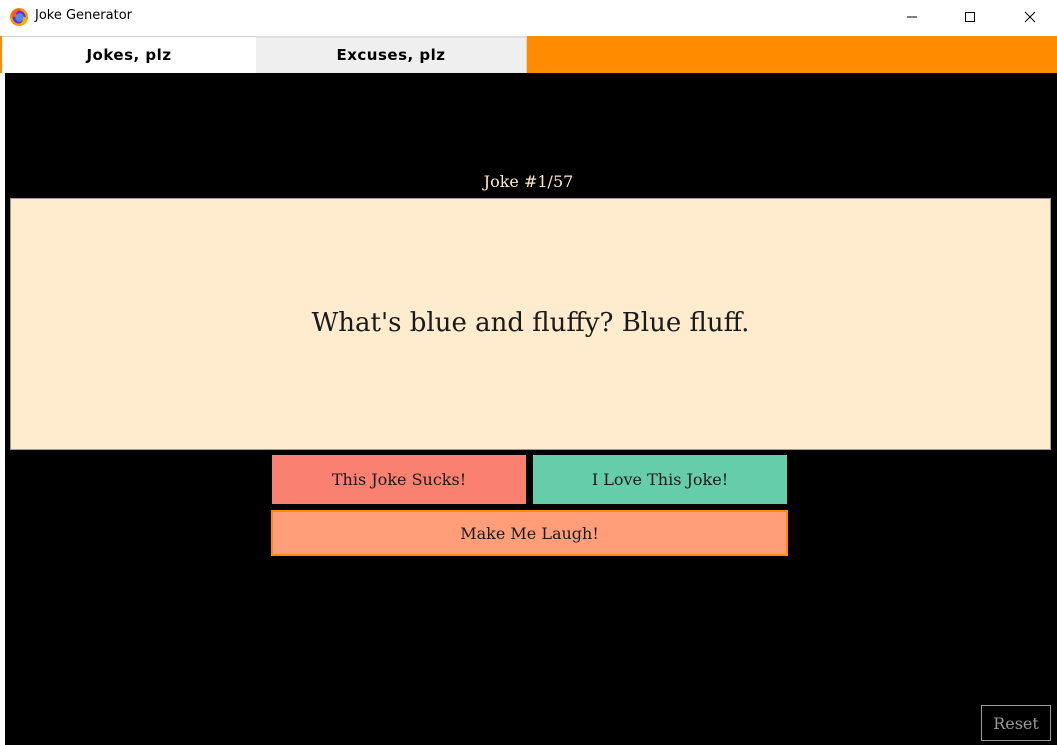 This screenshot has height=745, width=1057. I want to click on minimize-button, so click(912, 17).